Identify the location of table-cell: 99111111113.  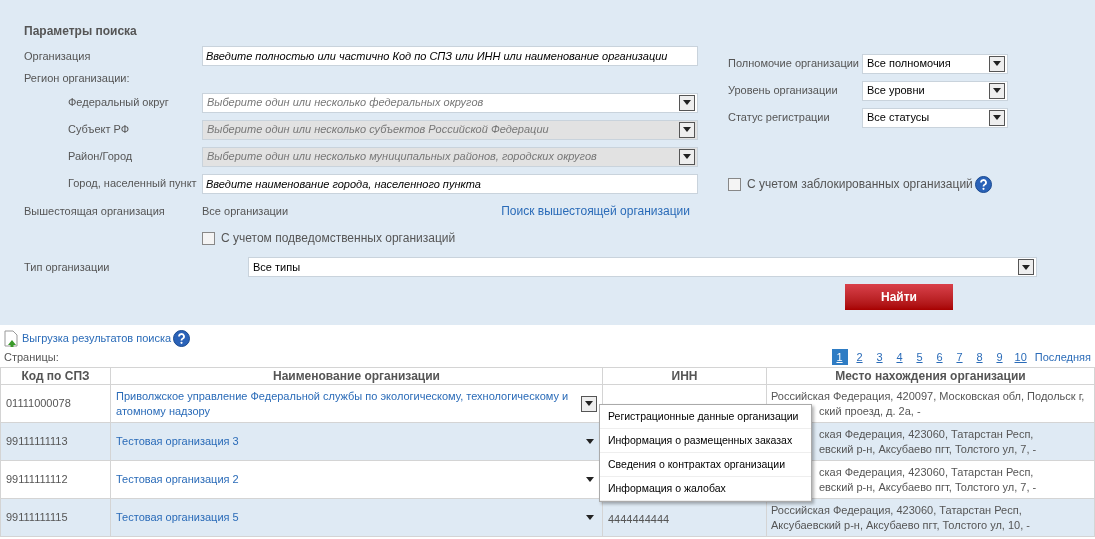
(55, 441).